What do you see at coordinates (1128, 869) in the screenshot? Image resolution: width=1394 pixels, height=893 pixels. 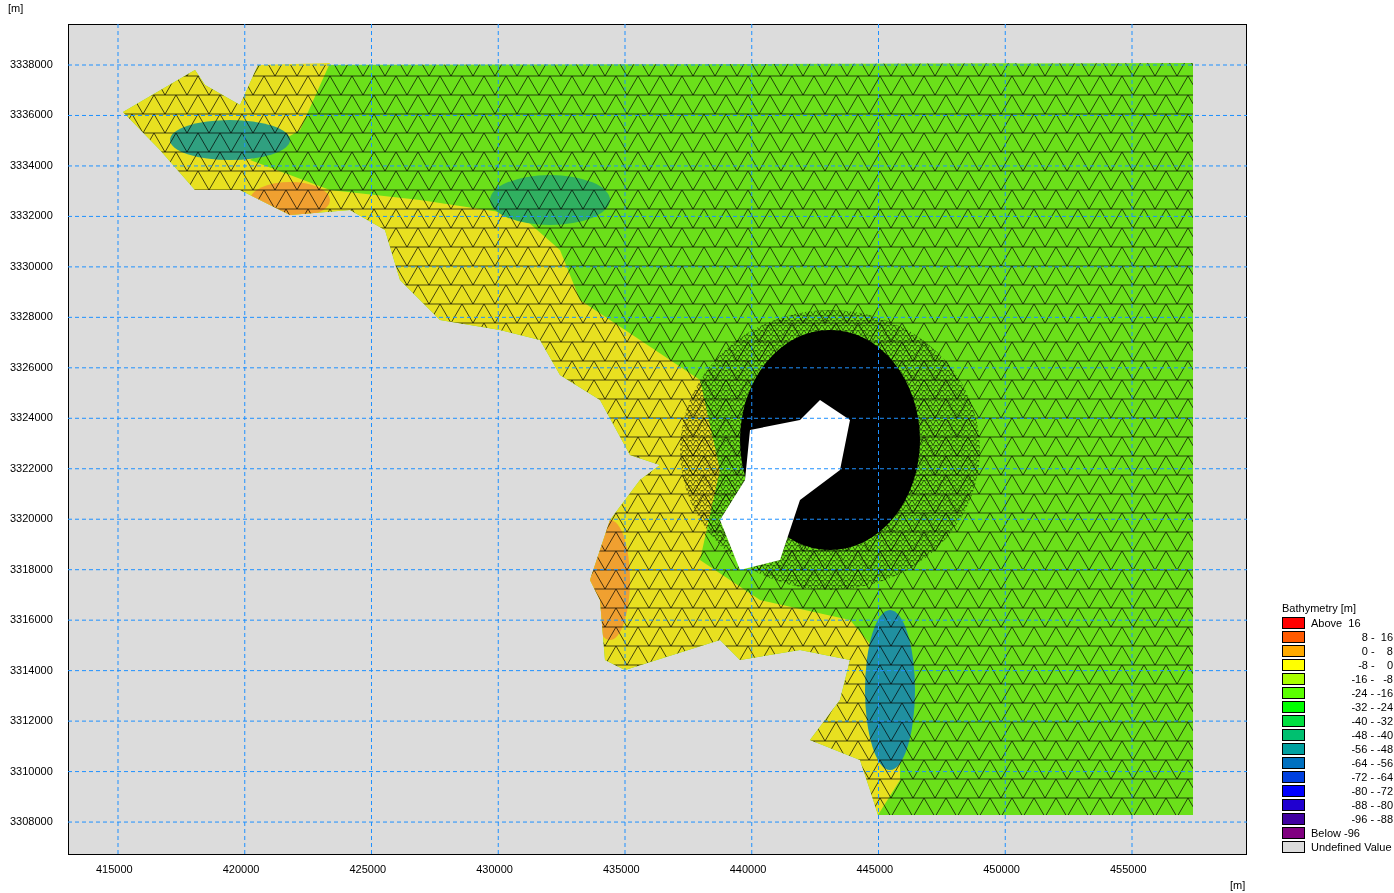 I see `x-tick-label: 455000` at bounding box center [1128, 869].